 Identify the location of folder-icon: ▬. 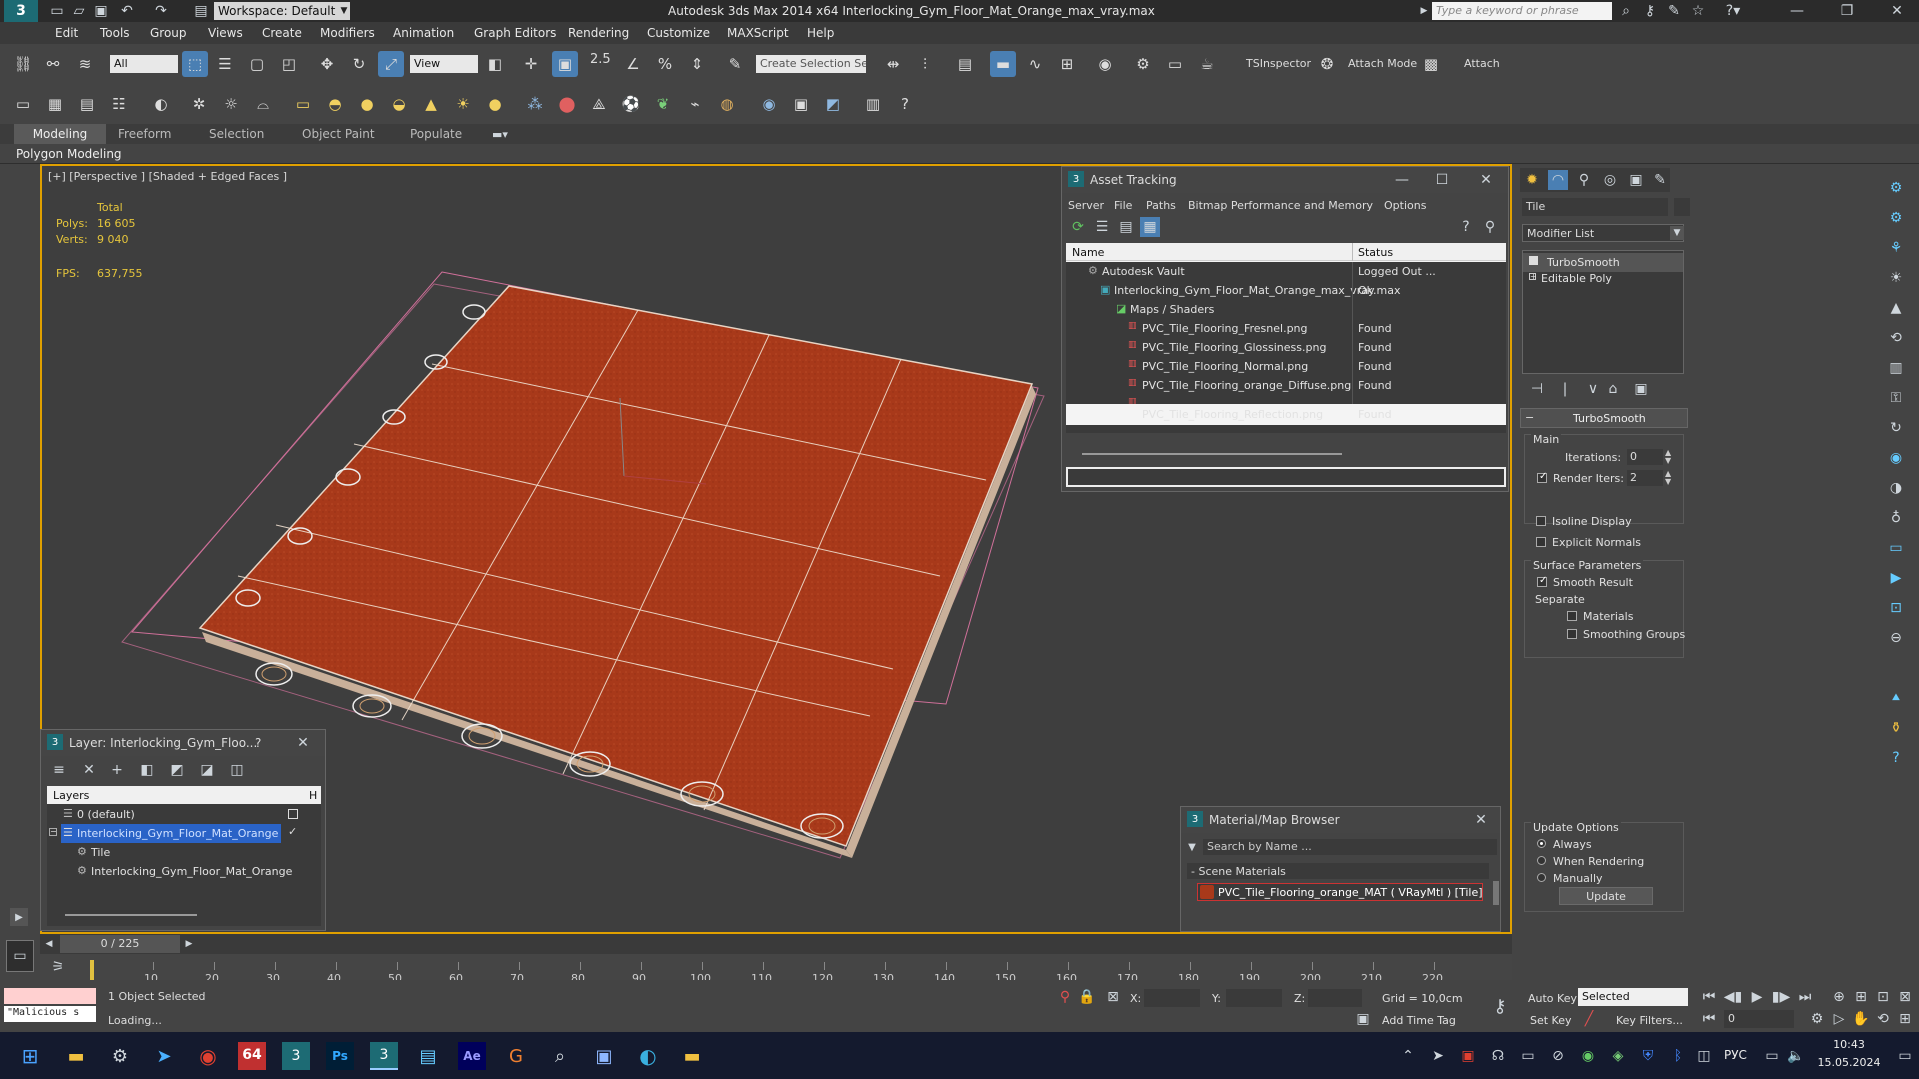
(692, 1056).